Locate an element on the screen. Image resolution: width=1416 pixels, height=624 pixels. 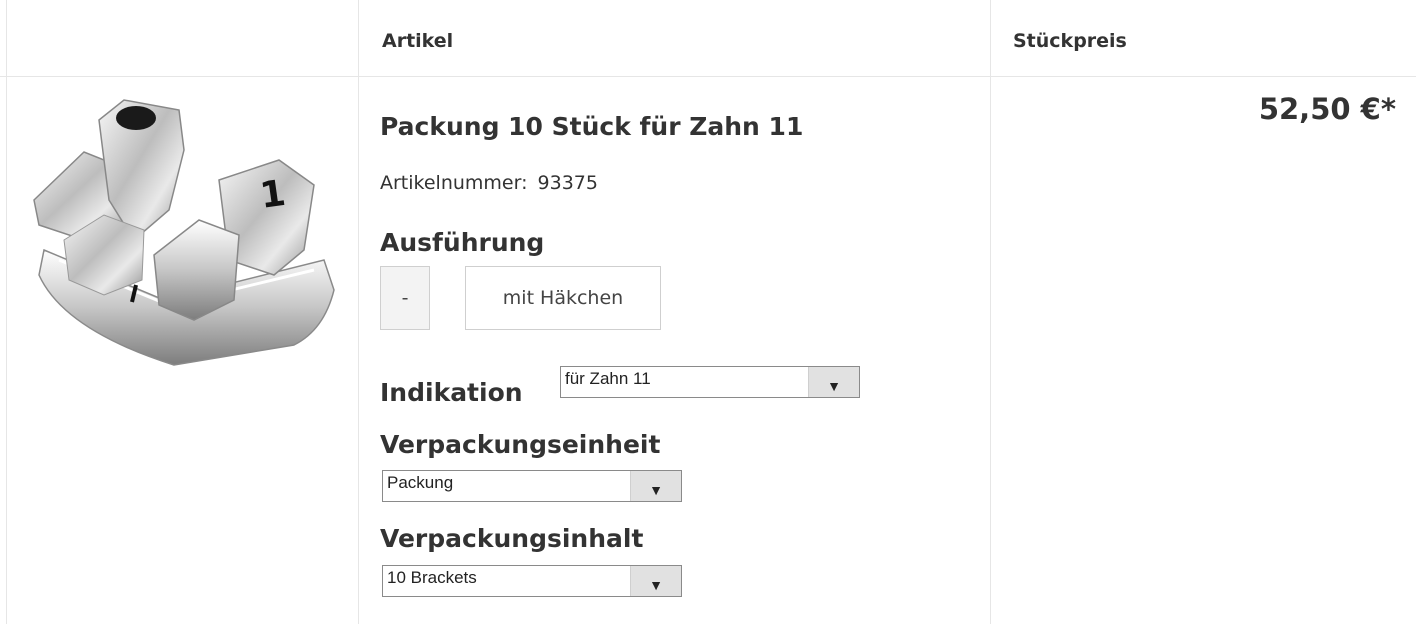
table-border-left is located at coordinates (6, 312).